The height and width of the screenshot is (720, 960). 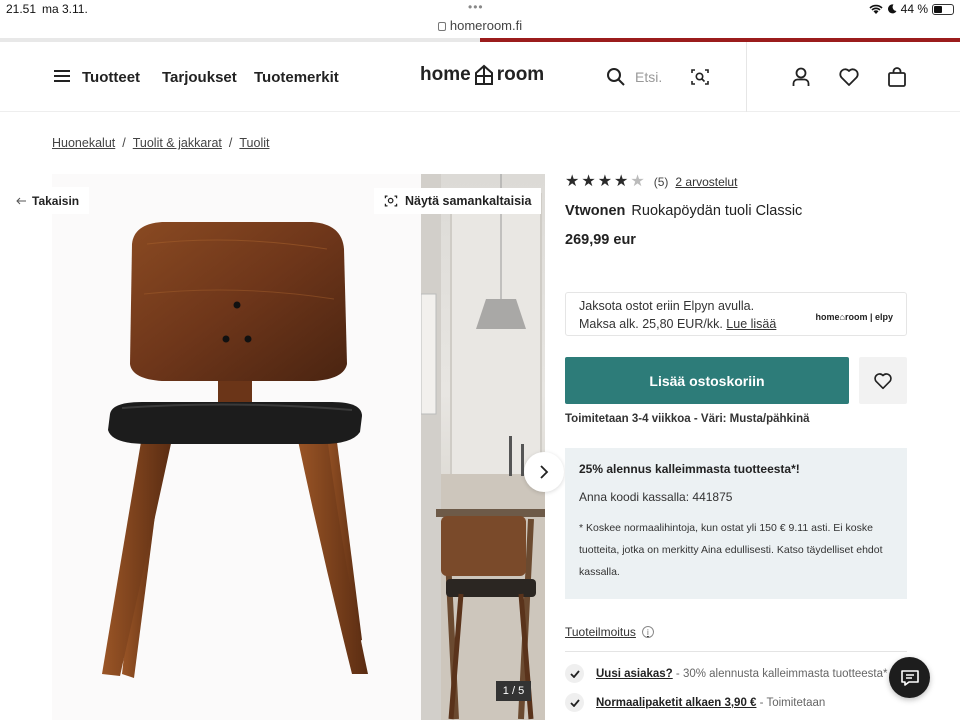 I want to click on search-input: Etsi., so click(x=648, y=77).